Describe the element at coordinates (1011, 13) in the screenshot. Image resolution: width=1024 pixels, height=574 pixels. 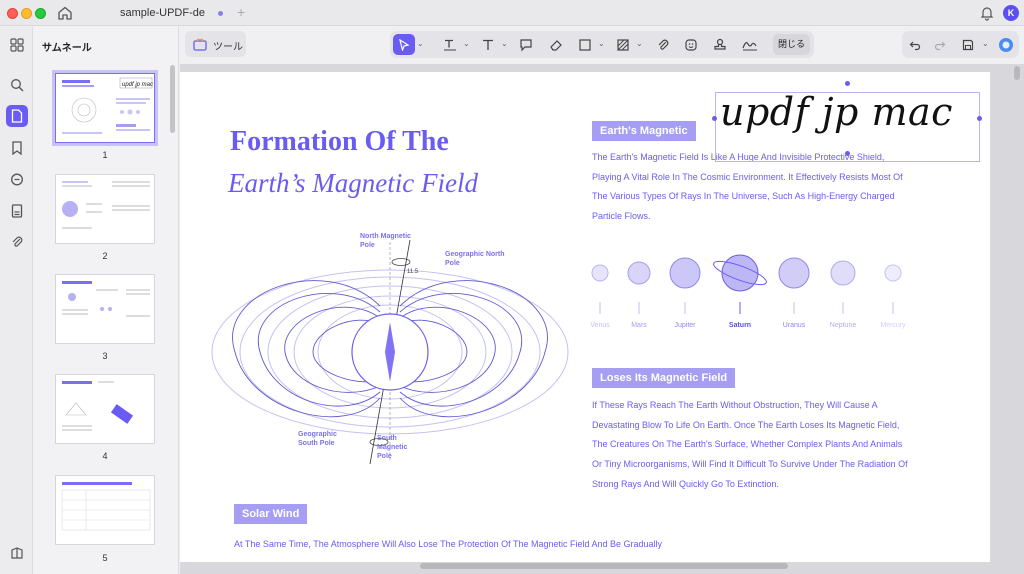
I see `avatar: K` at that location.